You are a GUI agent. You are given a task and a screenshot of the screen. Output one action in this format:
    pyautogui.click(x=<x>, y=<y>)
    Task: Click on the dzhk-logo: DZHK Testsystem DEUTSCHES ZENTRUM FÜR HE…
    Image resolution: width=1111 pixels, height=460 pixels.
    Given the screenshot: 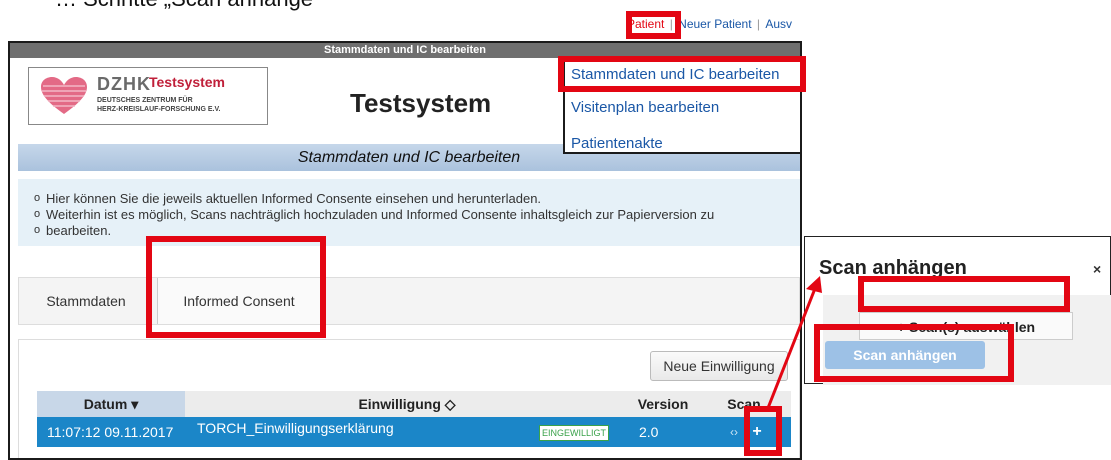 What is the action you would take?
    pyautogui.click(x=148, y=96)
    